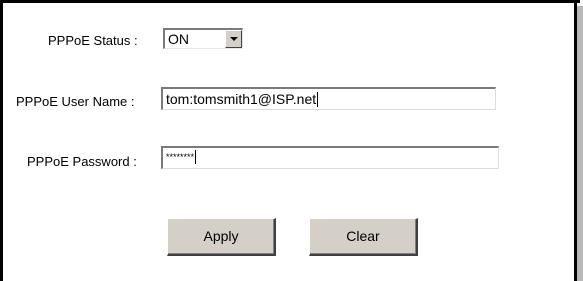 The height and width of the screenshot is (281, 583). Describe the element at coordinates (178, 39) in the screenshot. I see `pppoe-status-value: ON` at that location.